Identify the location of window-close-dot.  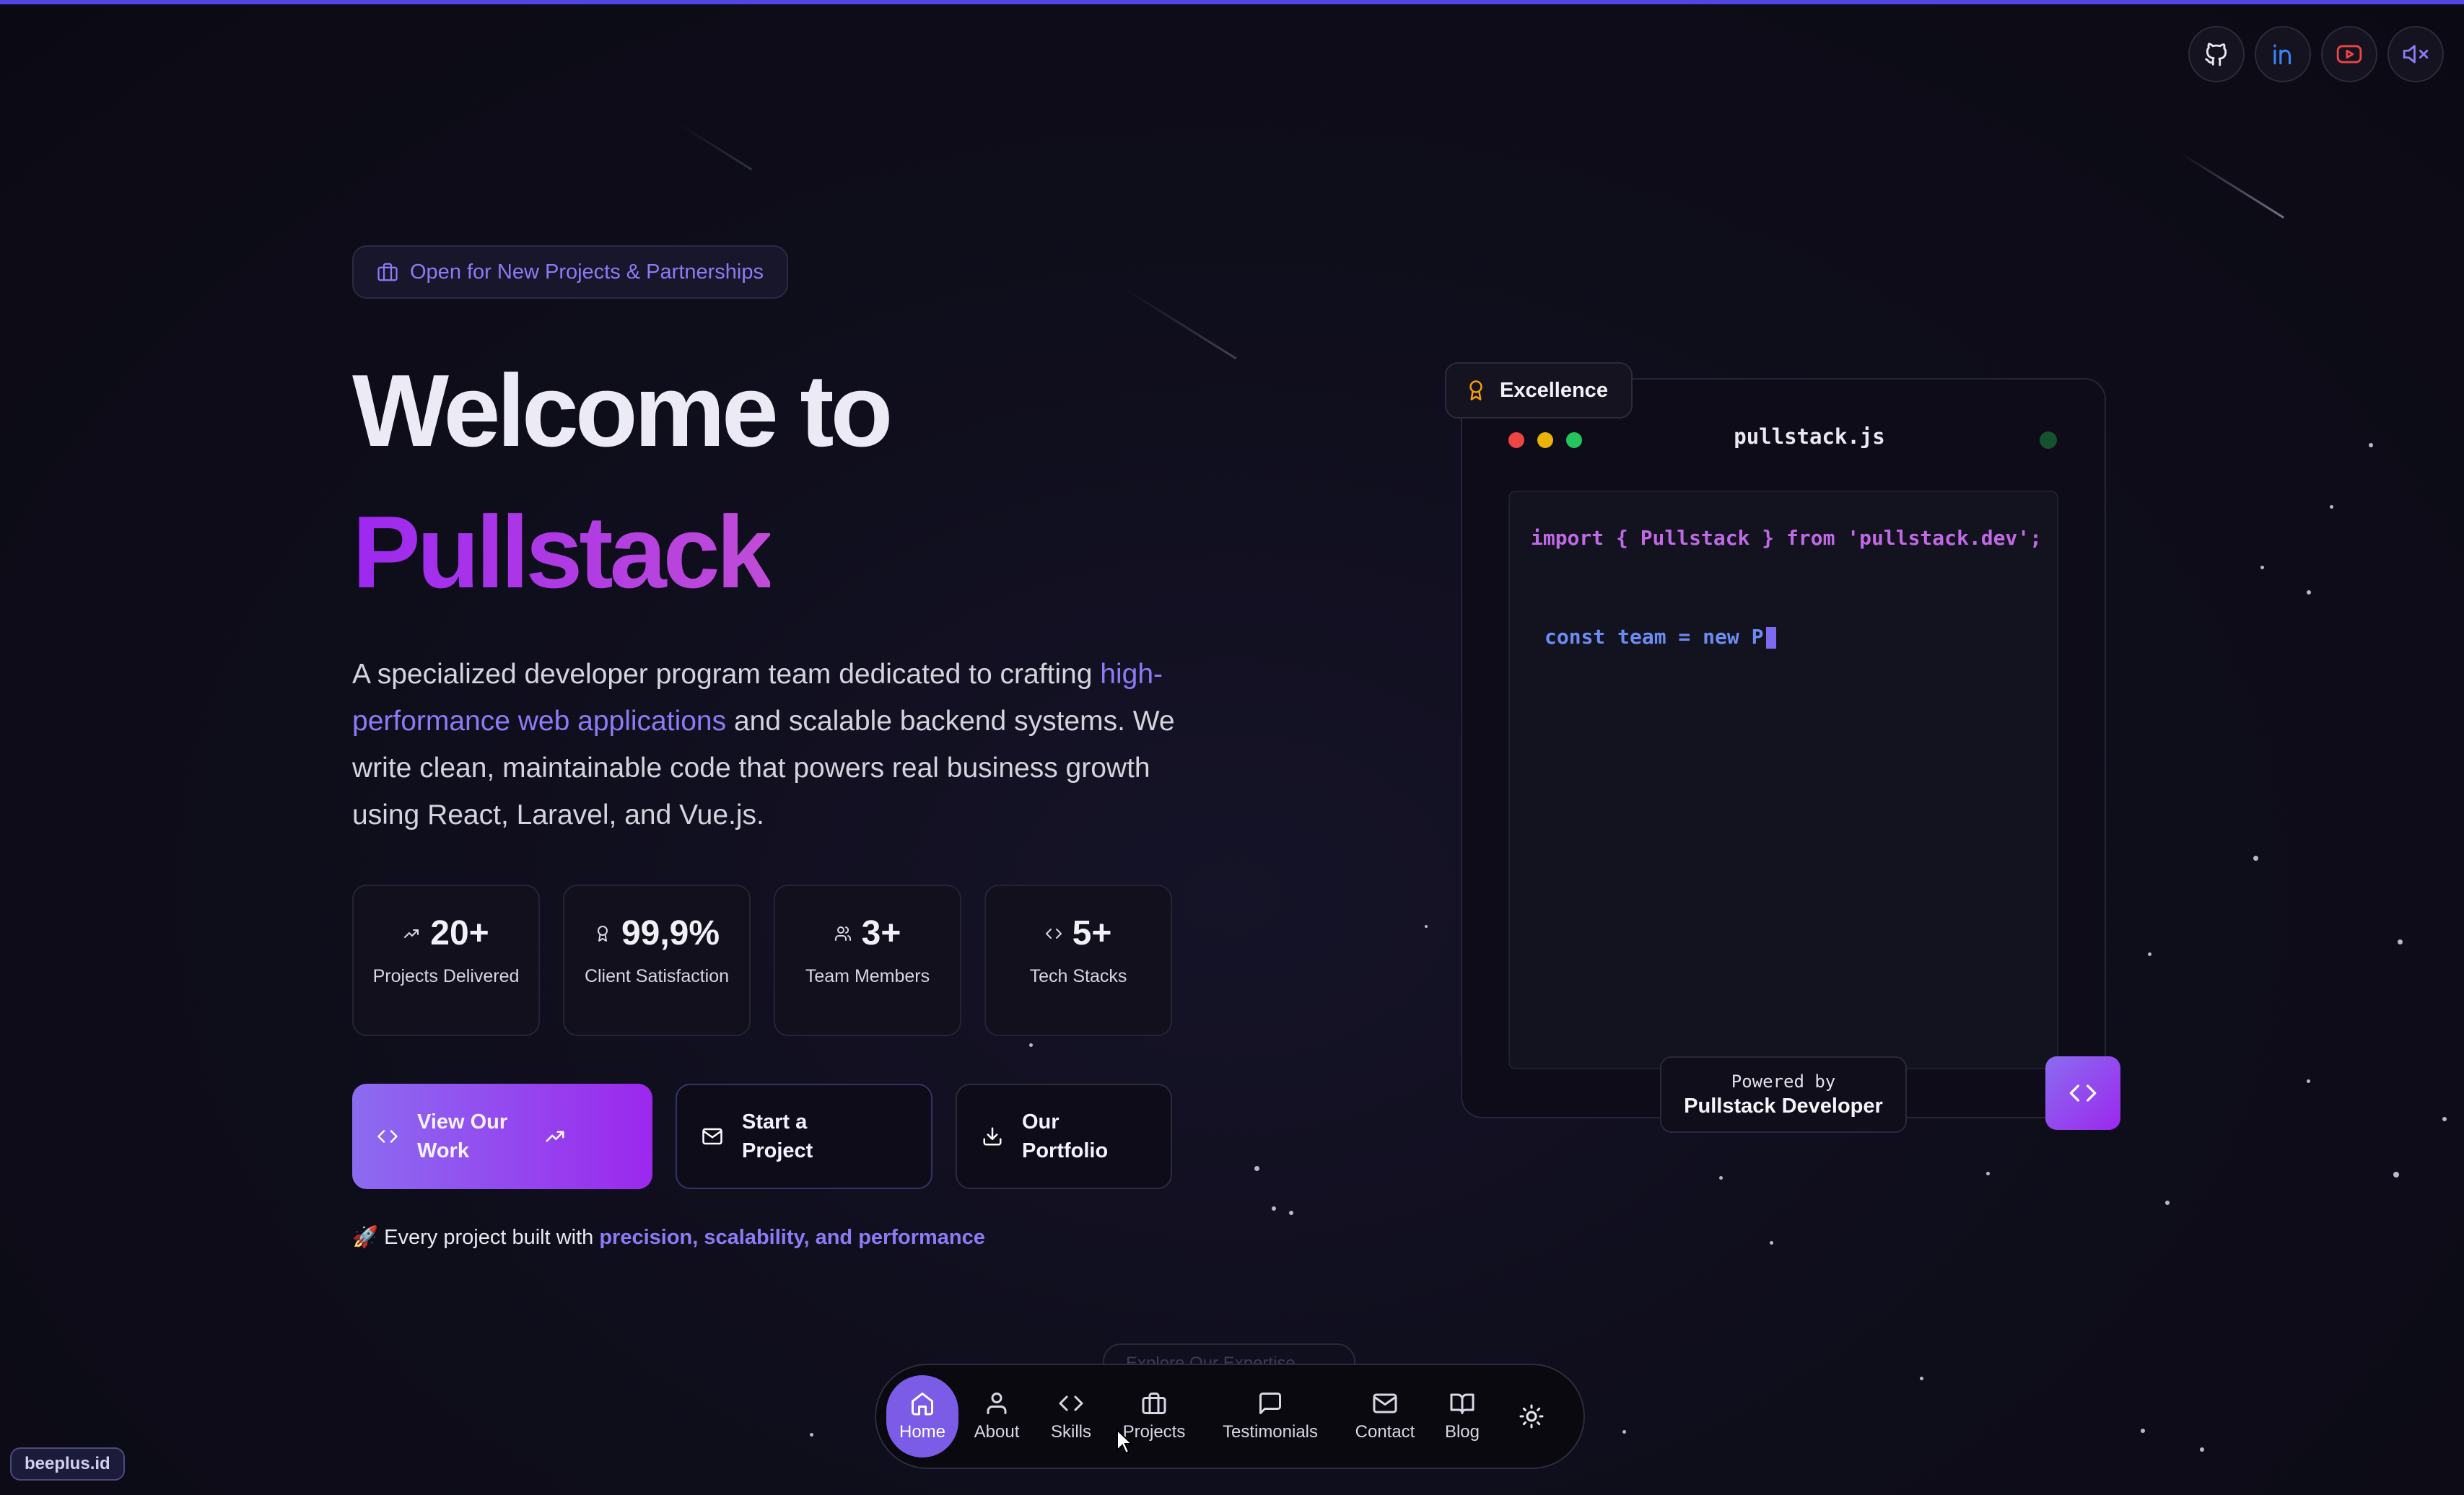
(1516, 440).